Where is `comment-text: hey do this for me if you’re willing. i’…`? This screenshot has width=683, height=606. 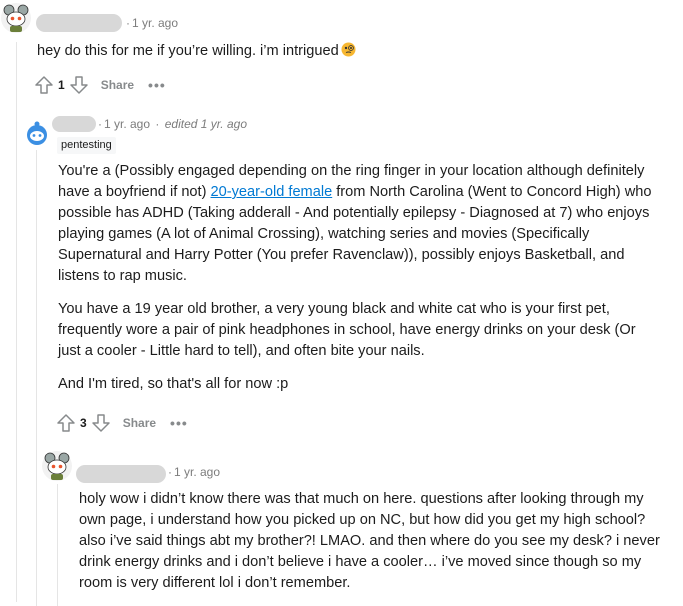
comment-text: hey do this for me if you’re willing. i’… is located at coordinates (188, 51).